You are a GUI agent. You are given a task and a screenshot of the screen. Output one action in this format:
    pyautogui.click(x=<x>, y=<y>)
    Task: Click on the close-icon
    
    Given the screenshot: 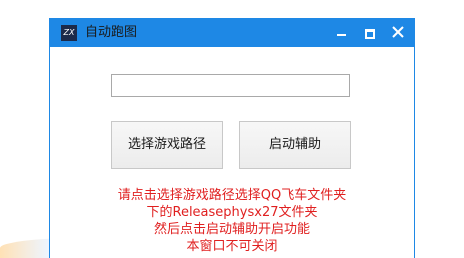 What is the action you would take?
    pyautogui.click(x=398, y=32)
    